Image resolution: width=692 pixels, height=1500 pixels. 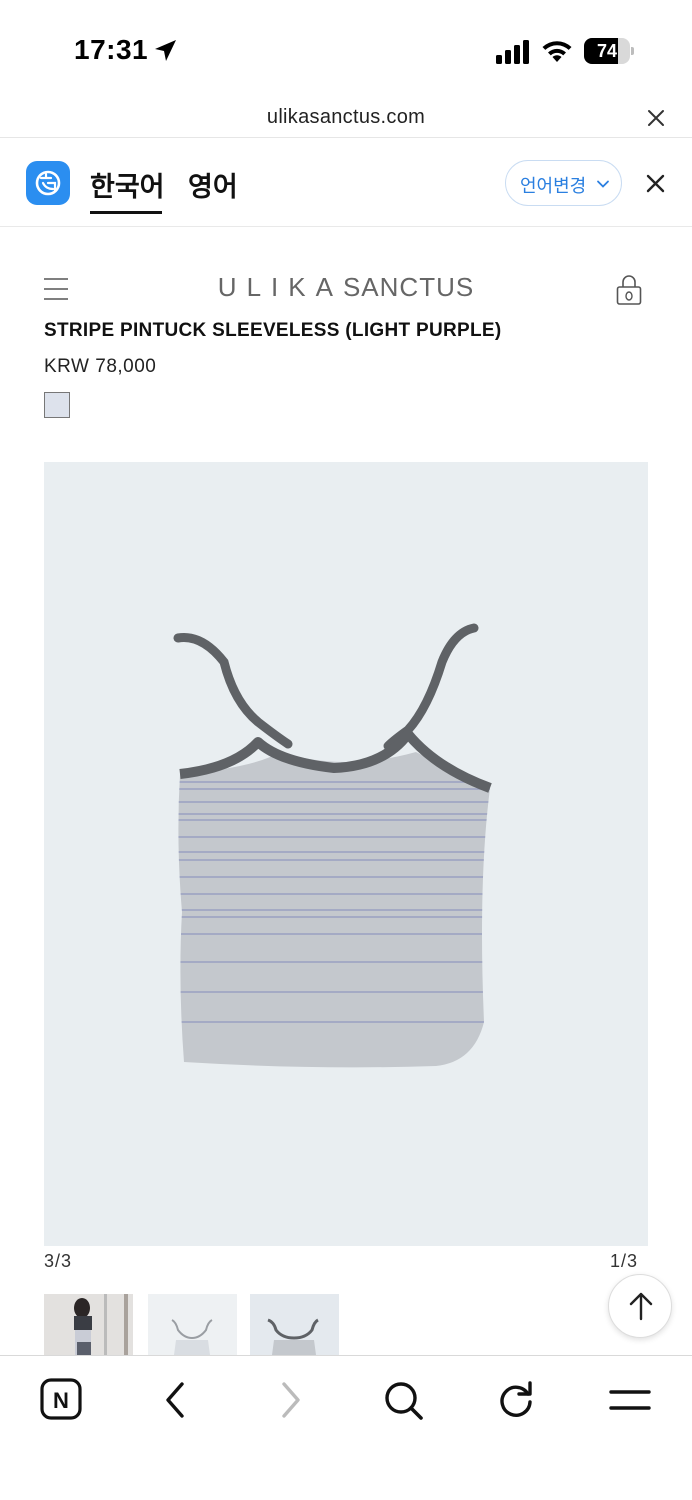 I want to click on product-title: STRIPE PINTUCK SLEEVELESS (LIGHT PURPLE), so click(x=273, y=330).